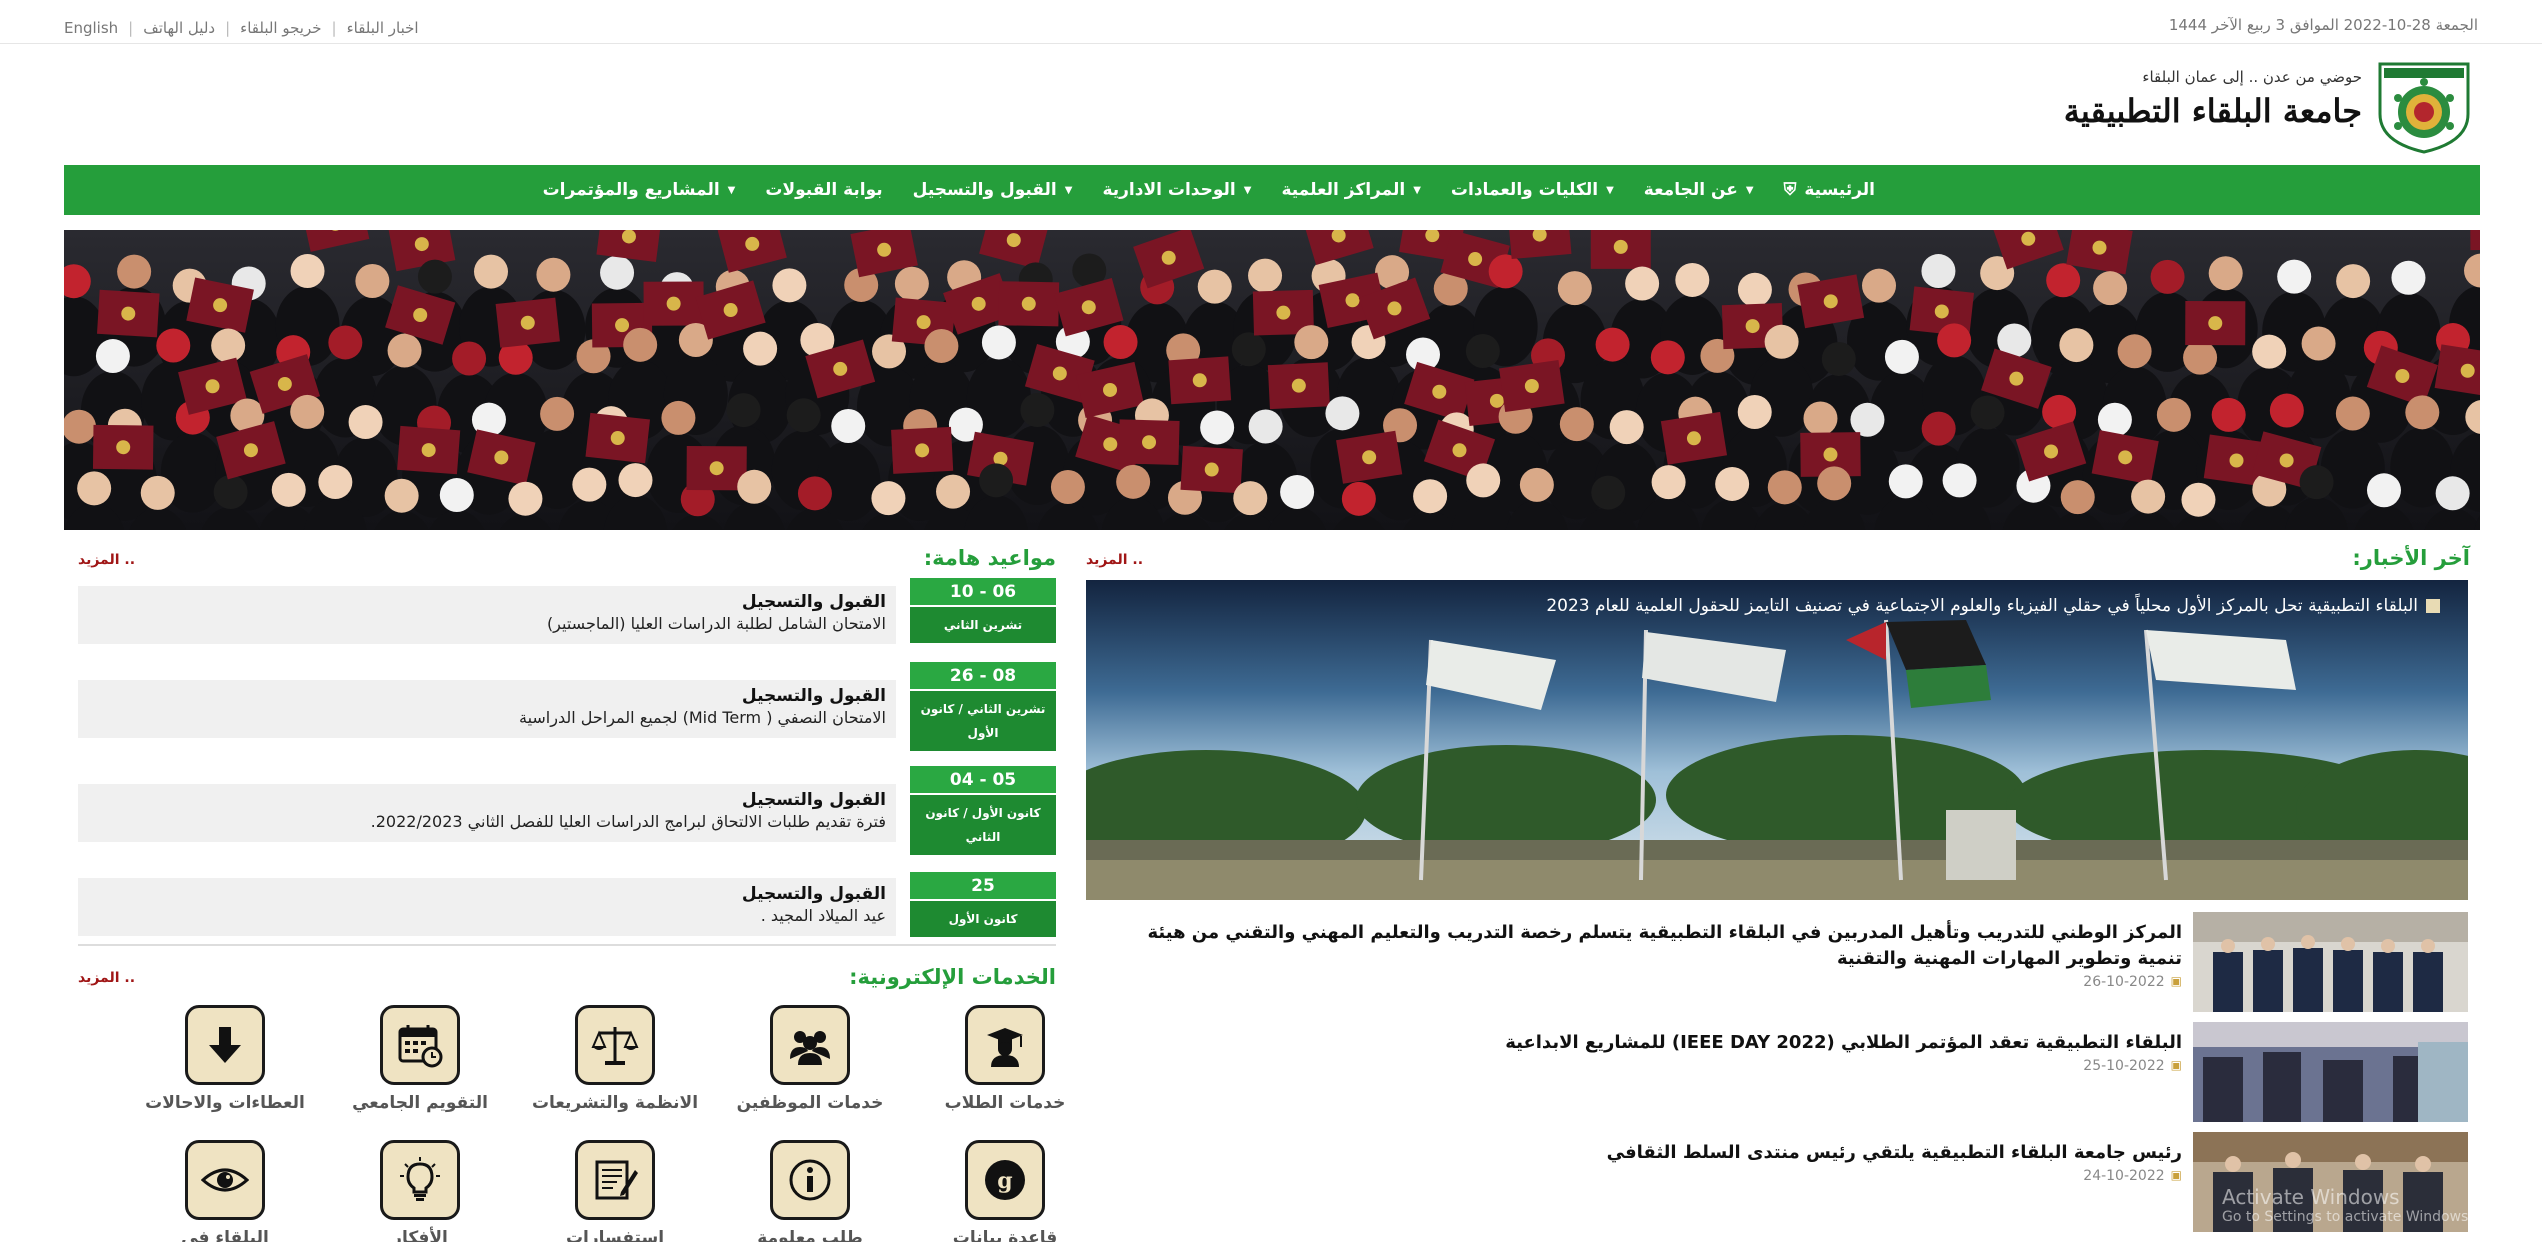 The width and height of the screenshot is (2542, 1242). I want to click on news-date: ▣ 24-10-2022, so click(1652, 1176).